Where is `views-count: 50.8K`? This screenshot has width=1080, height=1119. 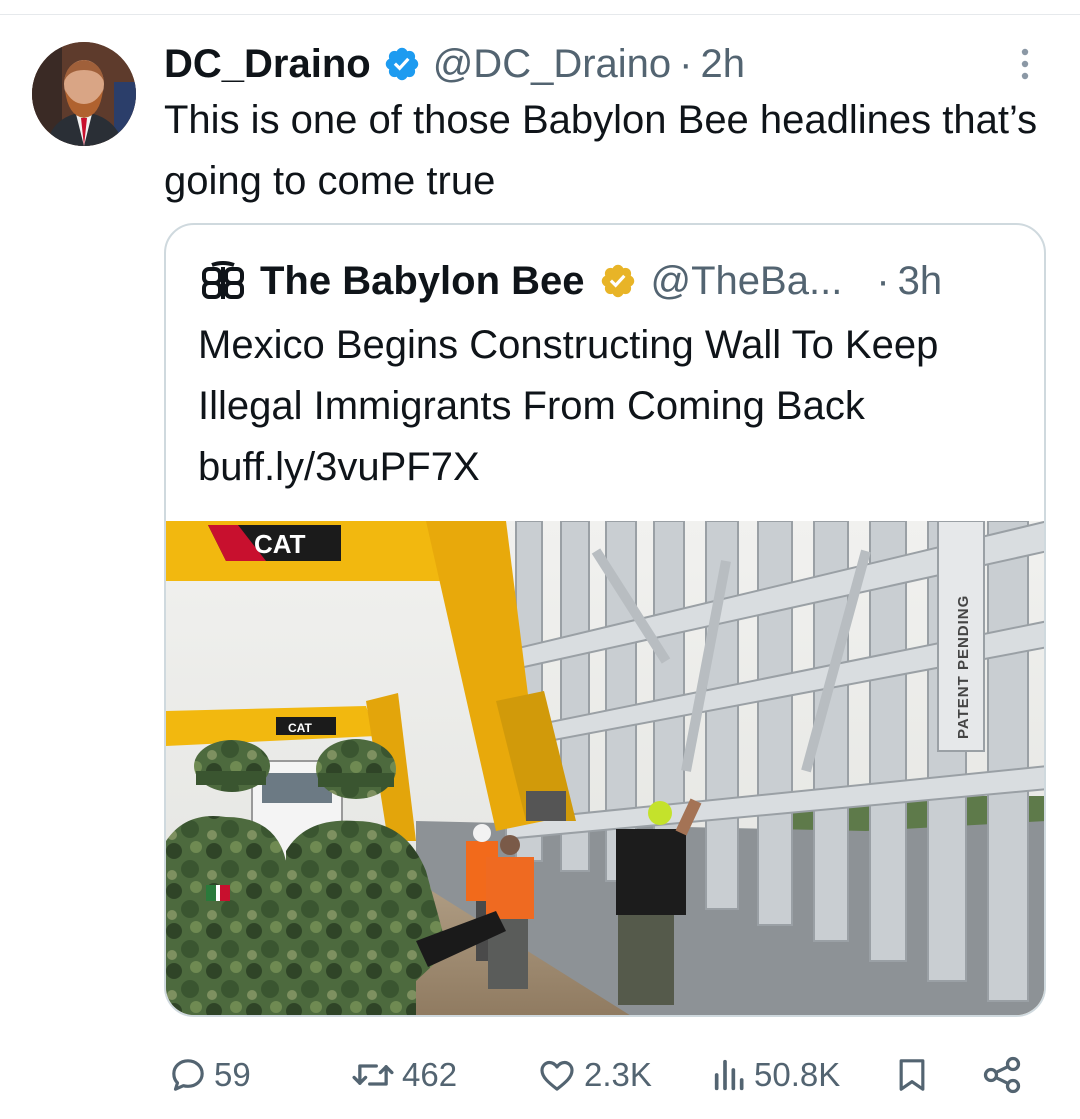 views-count: 50.8K is located at coordinates (797, 1074).